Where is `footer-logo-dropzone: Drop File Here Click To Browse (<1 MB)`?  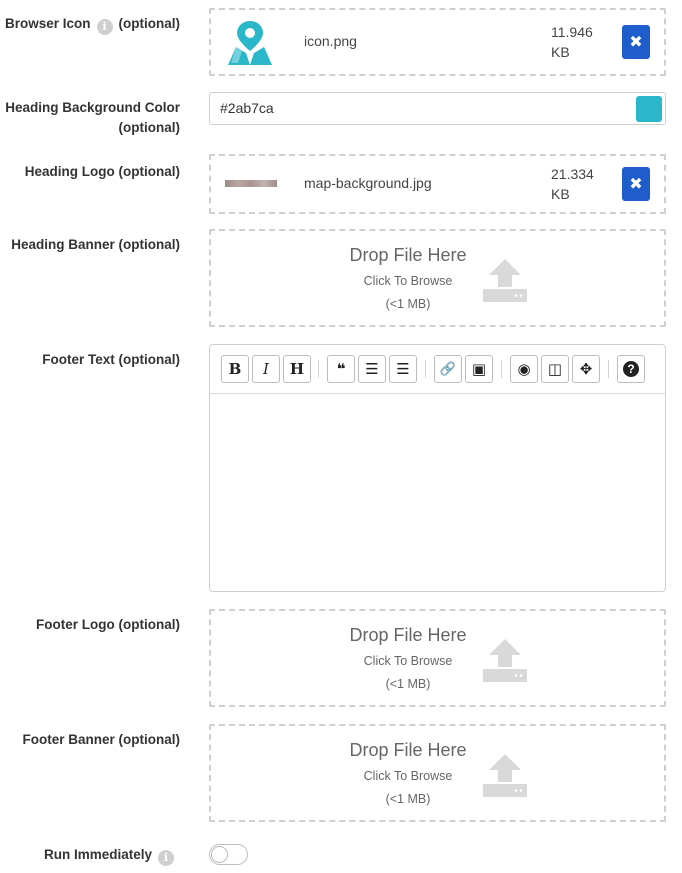
footer-logo-dropzone: Drop File Here Click To Browse (<1 MB) is located at coordinates (437, 658).